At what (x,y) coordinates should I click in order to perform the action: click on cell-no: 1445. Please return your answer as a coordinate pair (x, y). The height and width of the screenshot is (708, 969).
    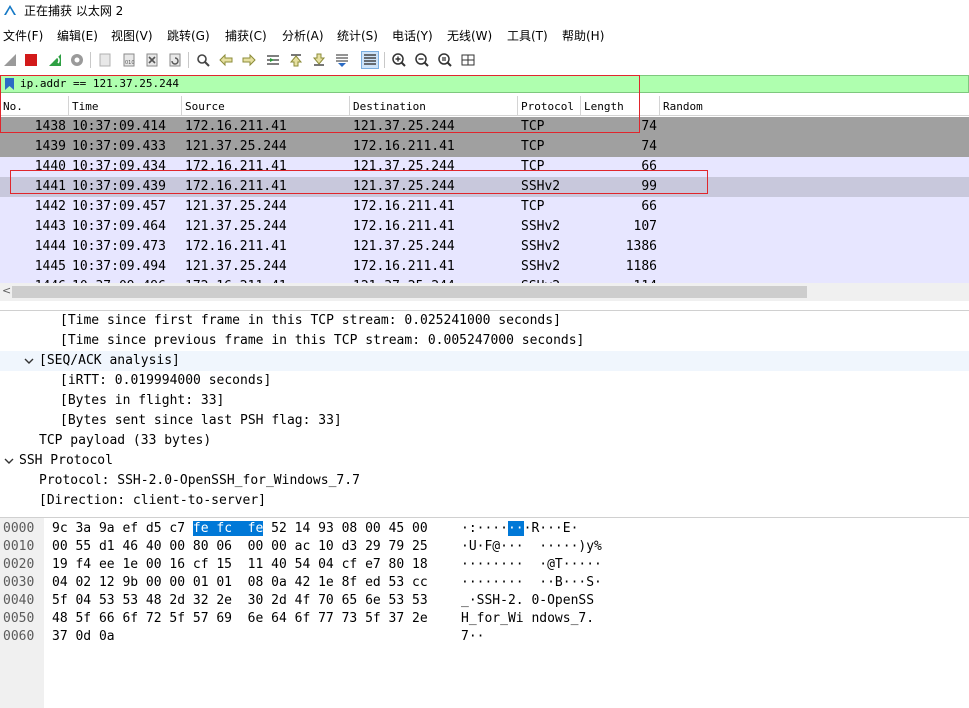
    Looking at the image, I should click on (50, 266).